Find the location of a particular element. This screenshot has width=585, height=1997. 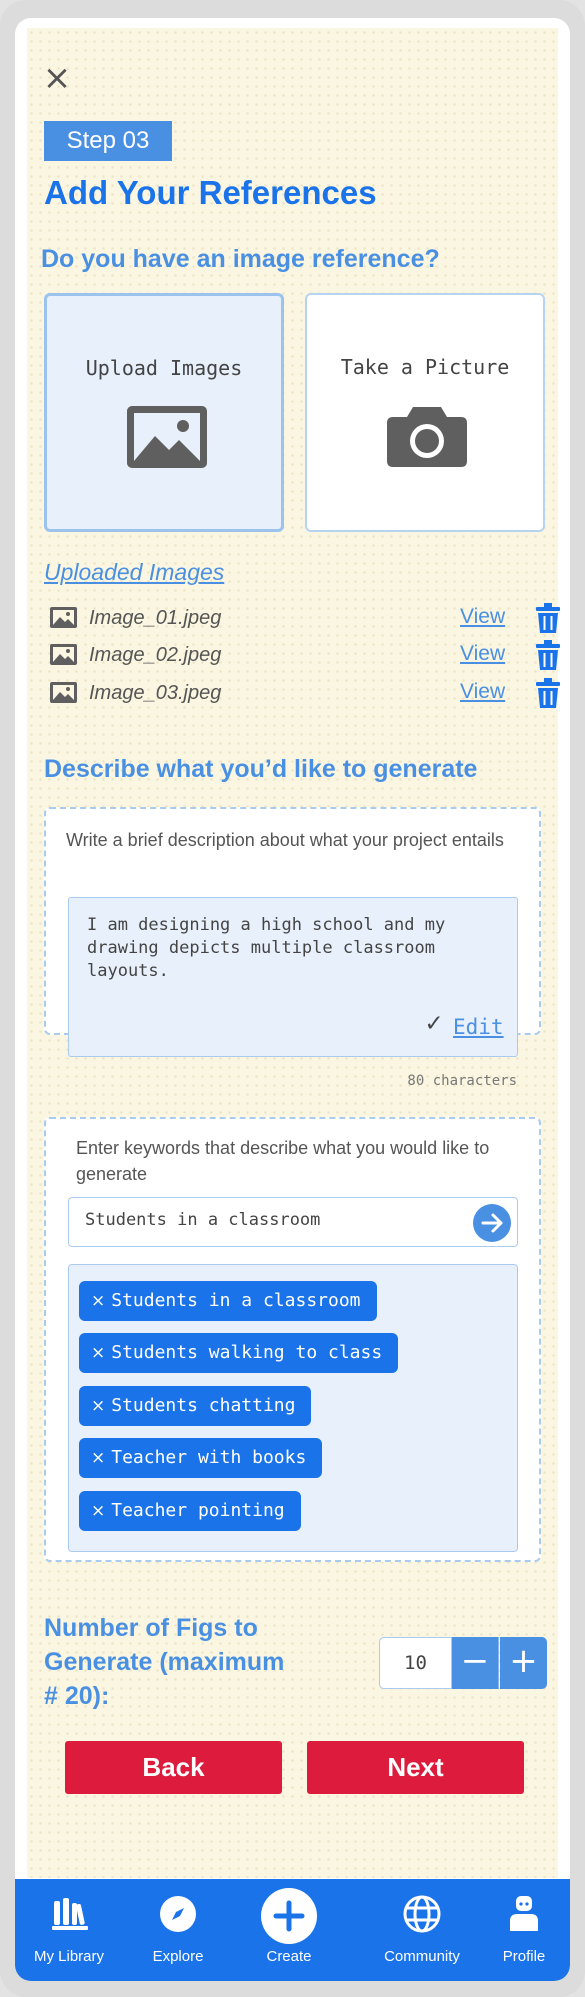

nav-label: Create is located at coordinates (289, 1956).